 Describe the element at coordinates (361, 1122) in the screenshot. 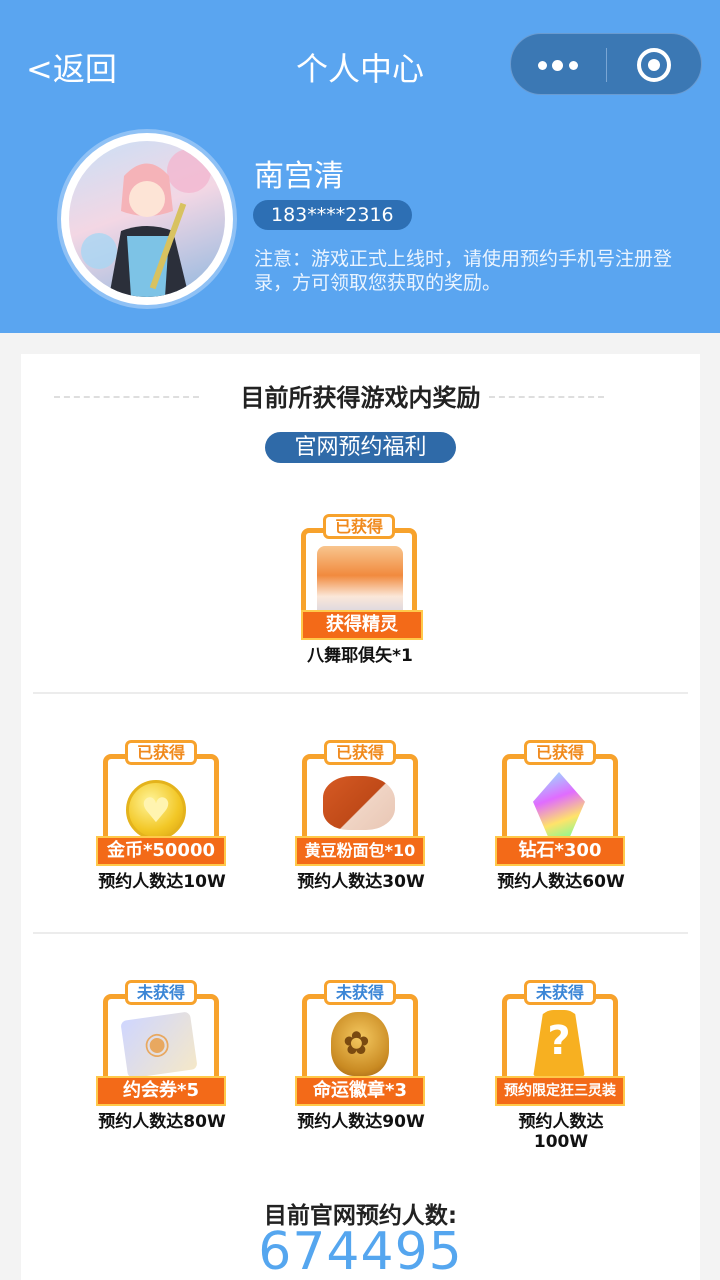

I see `reward-condition: 预约人数达90W` at that location.